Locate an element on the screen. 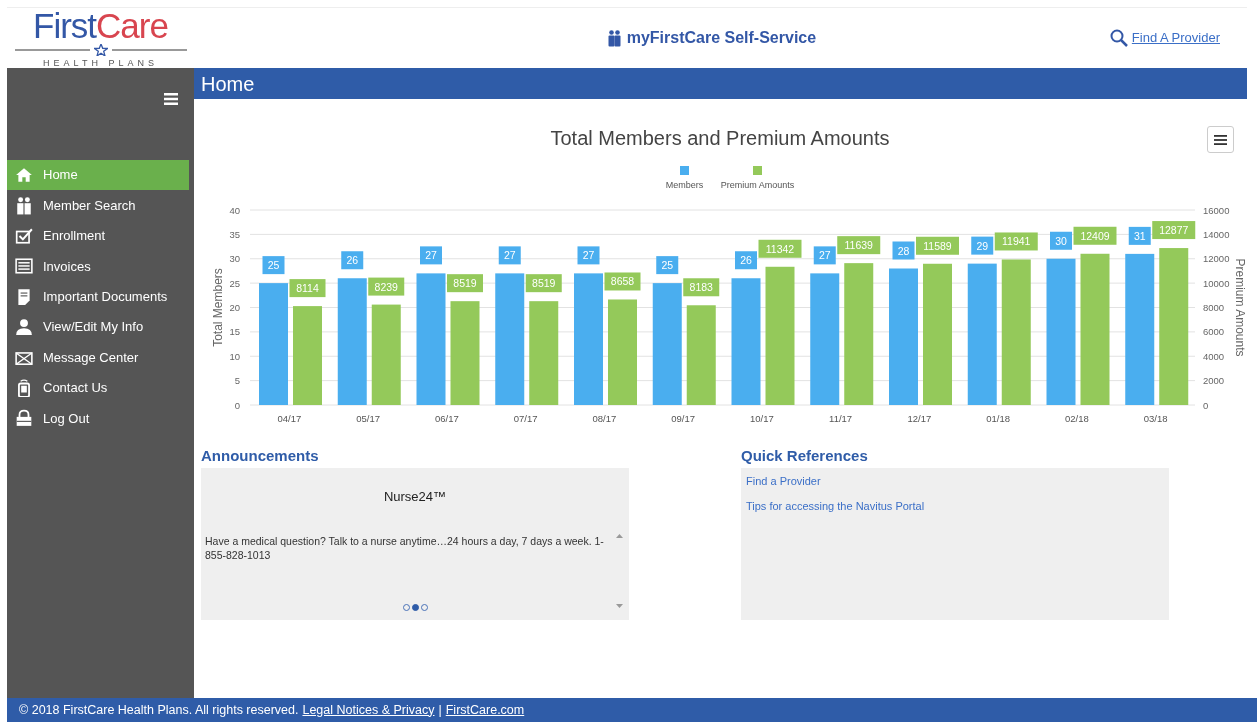  axis-tick-label: 6000 is located at coordinates (1214, 332).